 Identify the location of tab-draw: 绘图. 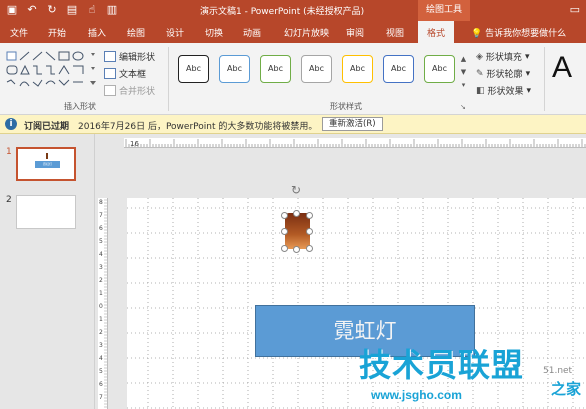
(136, 32).